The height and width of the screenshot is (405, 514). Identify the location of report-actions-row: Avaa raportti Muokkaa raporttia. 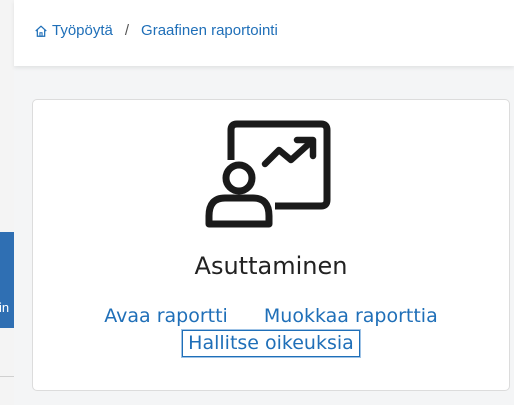
(271, 316).